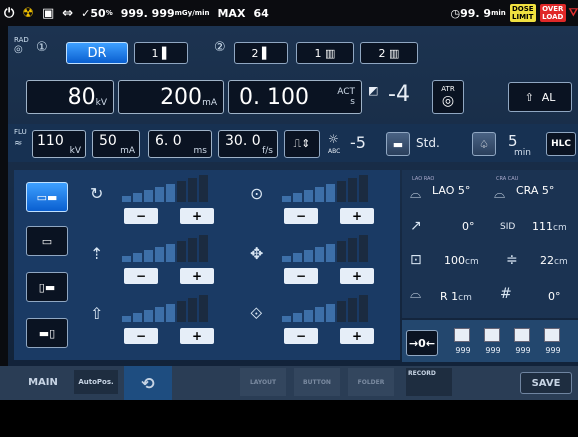 Image resolution: width=578 pixels, height=437 pixels. I want to click on cra-label: CRA, so click(527, 190).